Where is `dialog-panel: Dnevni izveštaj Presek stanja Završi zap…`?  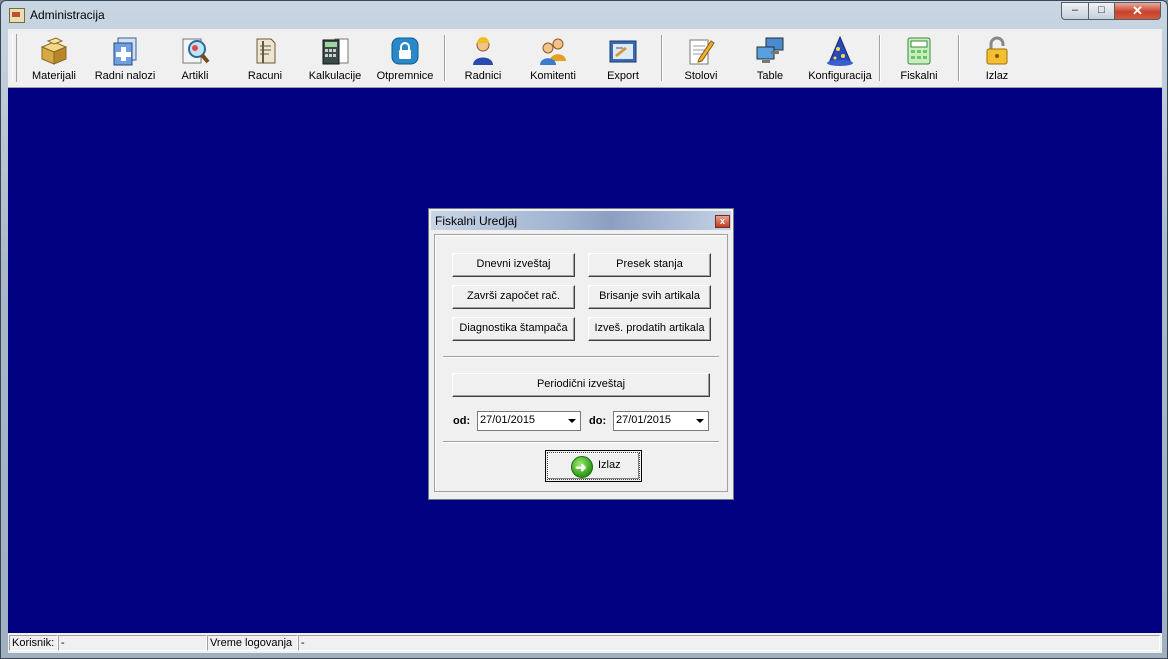 dialog-panel: Dnevni izveštaj Presek stanja Završi zap… is located at coordinates (581, 363).